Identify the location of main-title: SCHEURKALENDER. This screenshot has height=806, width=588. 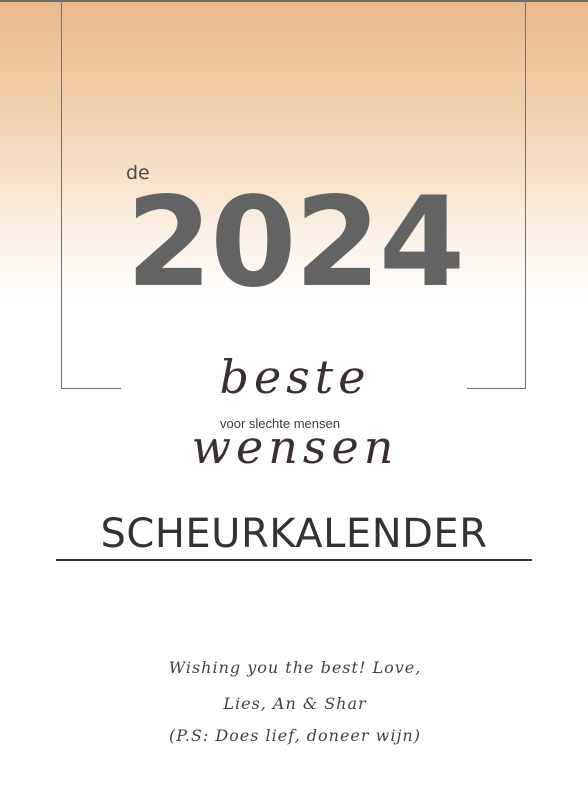
(294, 534).